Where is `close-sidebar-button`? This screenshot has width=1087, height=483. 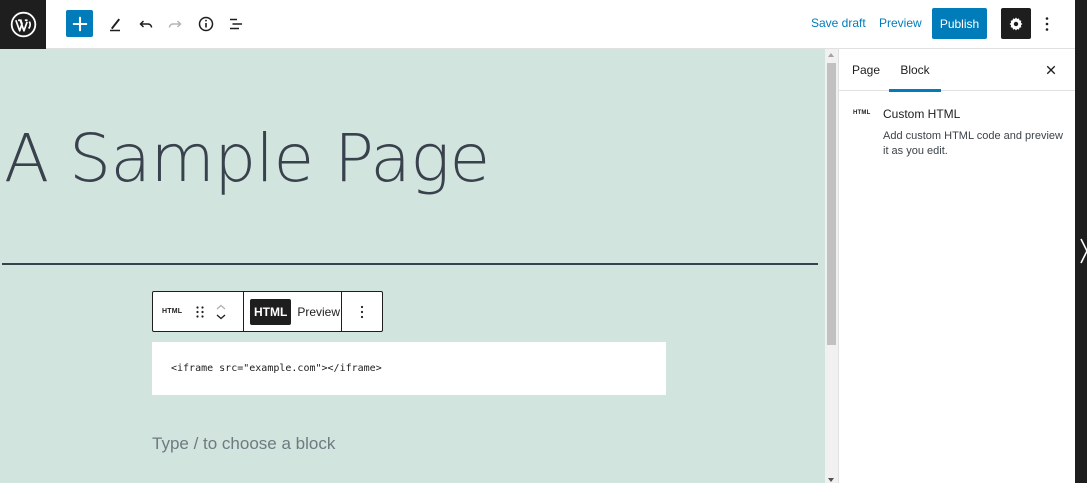 close-sidebar-button is located at coordinates (1051, 70).